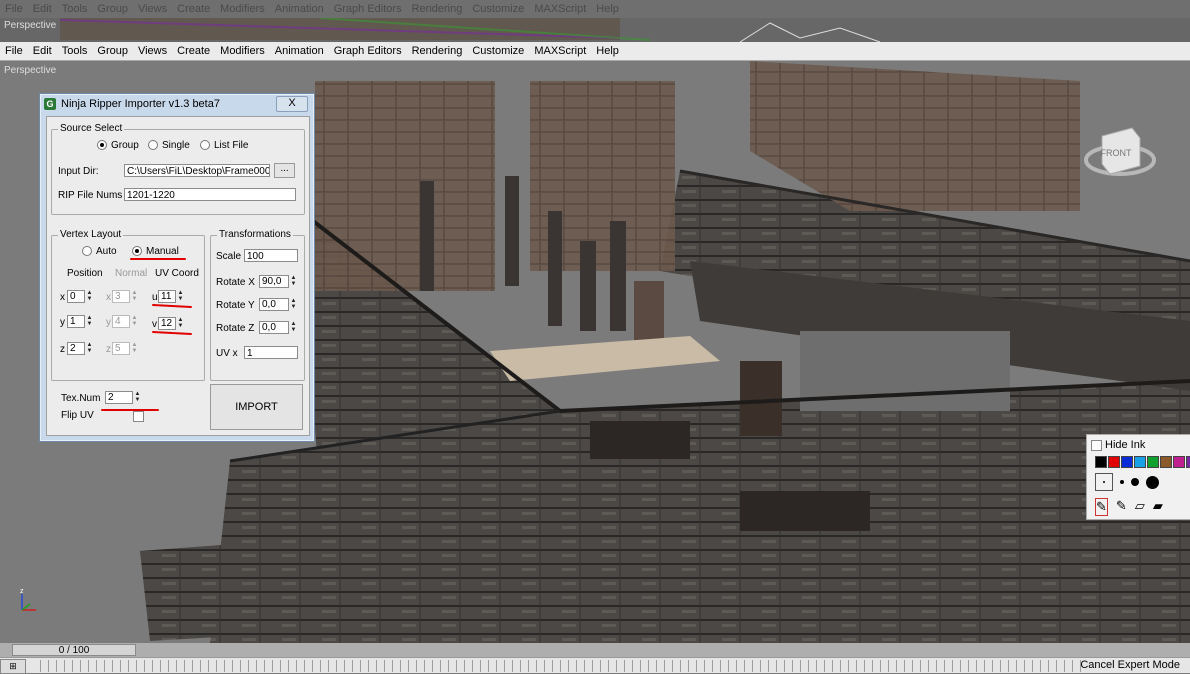  I want to click on hide-ink-label: Hide Ink, so click(1125, 445).